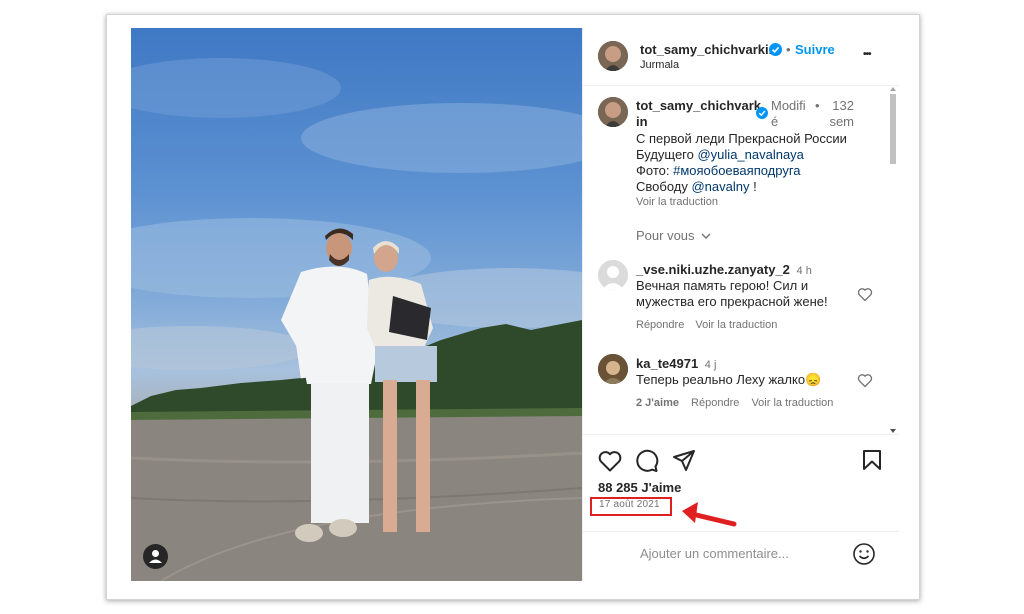  I want to click on caption-username-line2: in, so click(642, 121).